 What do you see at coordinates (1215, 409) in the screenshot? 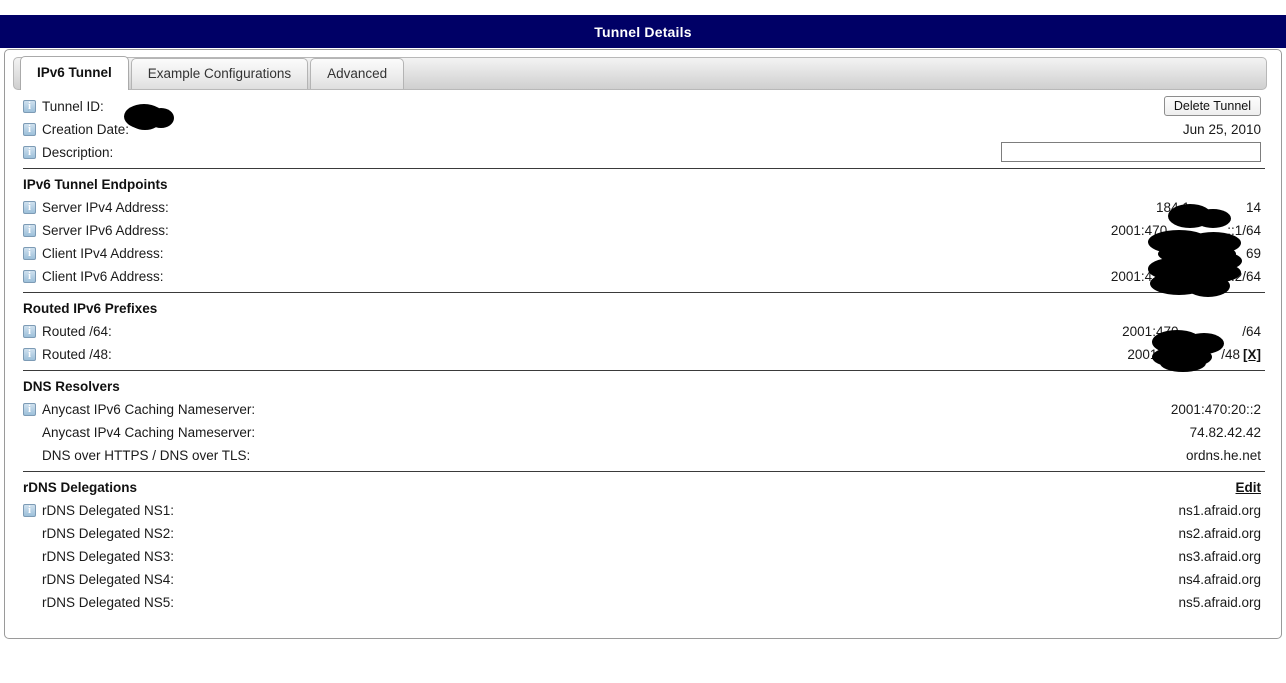
I see `anycast-ipv6-value: 2001:470:20::2` at bounding box center [1215, 409].